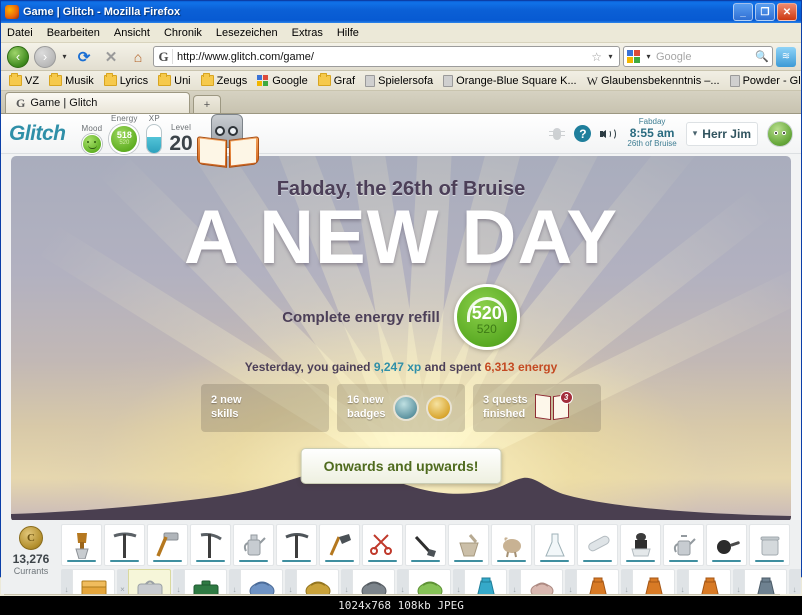 Image resolution: width=802 pixels, height=615 pixels. Describe the element at coordinates (683, 545) in the screenshot. I see `tool-slot-kettle` at that location.